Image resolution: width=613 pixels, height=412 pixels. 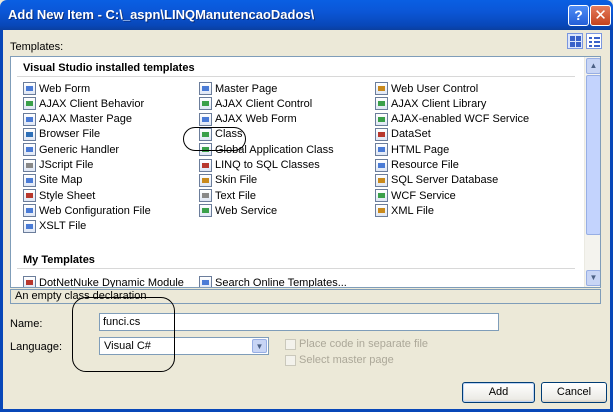 I want to click on cancel-button: Cancel, so click(x=574, y=392).